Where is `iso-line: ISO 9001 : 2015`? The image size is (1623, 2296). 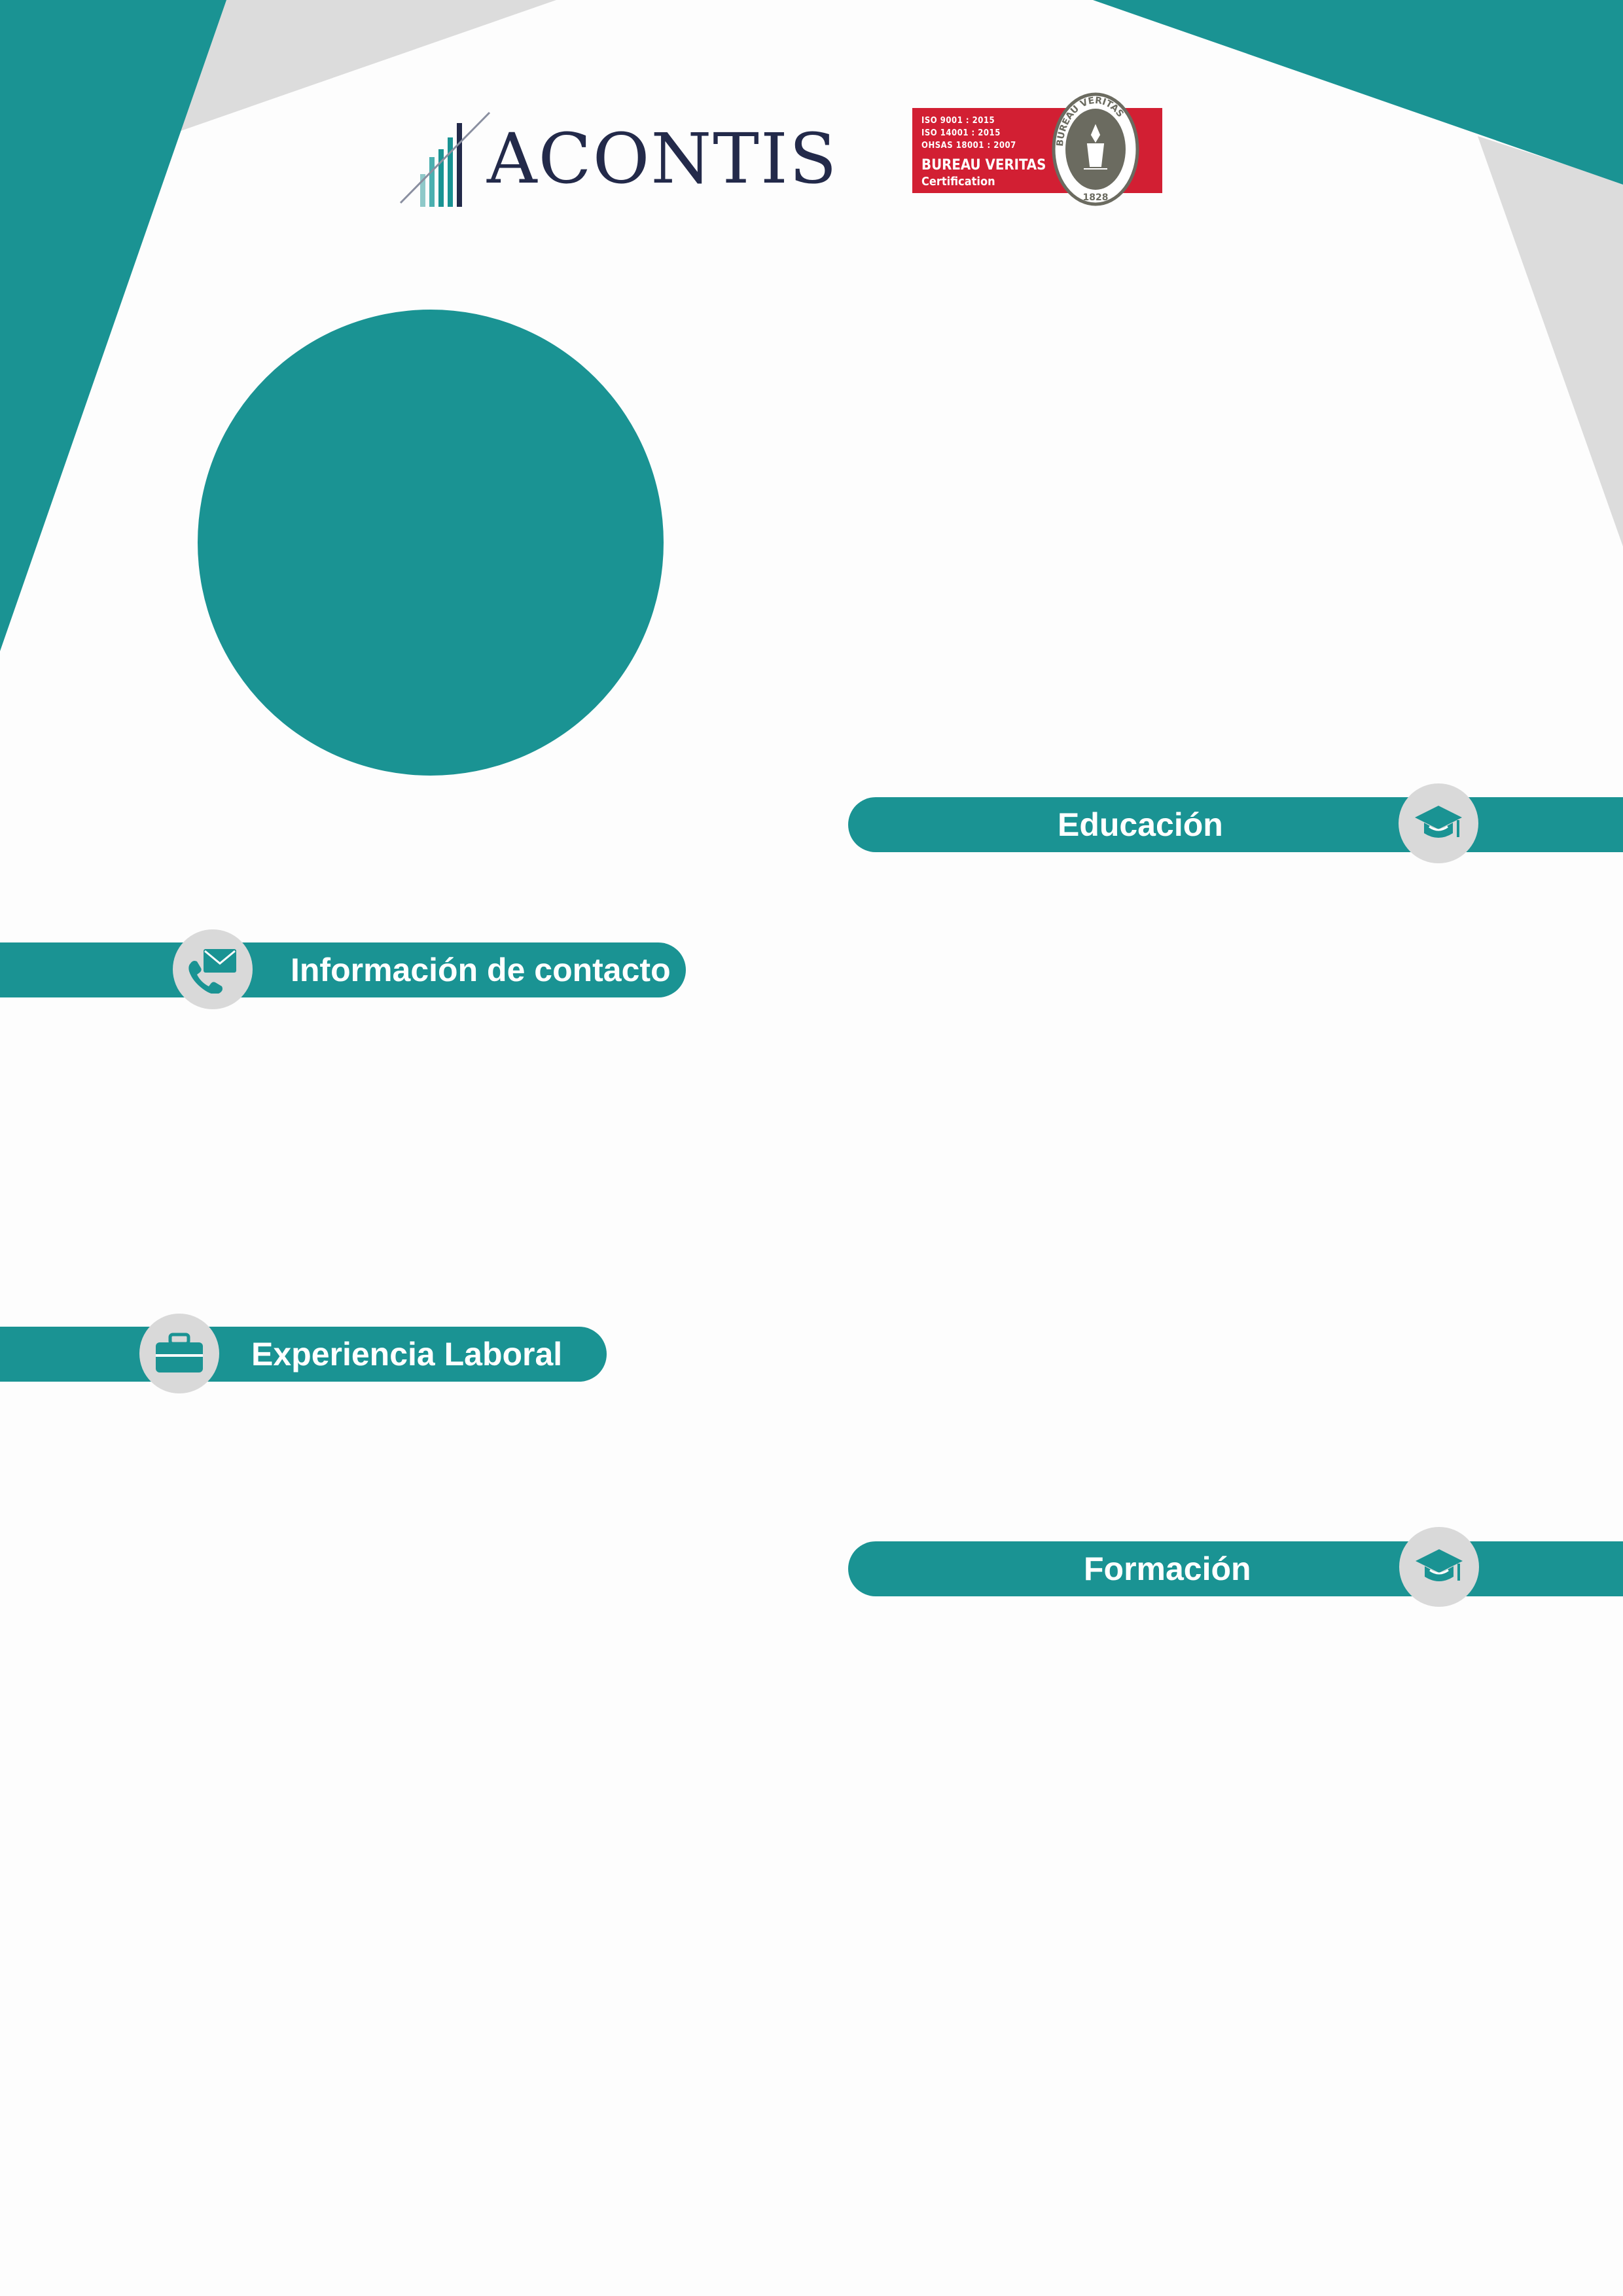
iso-line: ISO 9001 : 2015 is located at coordinates (958, 121).